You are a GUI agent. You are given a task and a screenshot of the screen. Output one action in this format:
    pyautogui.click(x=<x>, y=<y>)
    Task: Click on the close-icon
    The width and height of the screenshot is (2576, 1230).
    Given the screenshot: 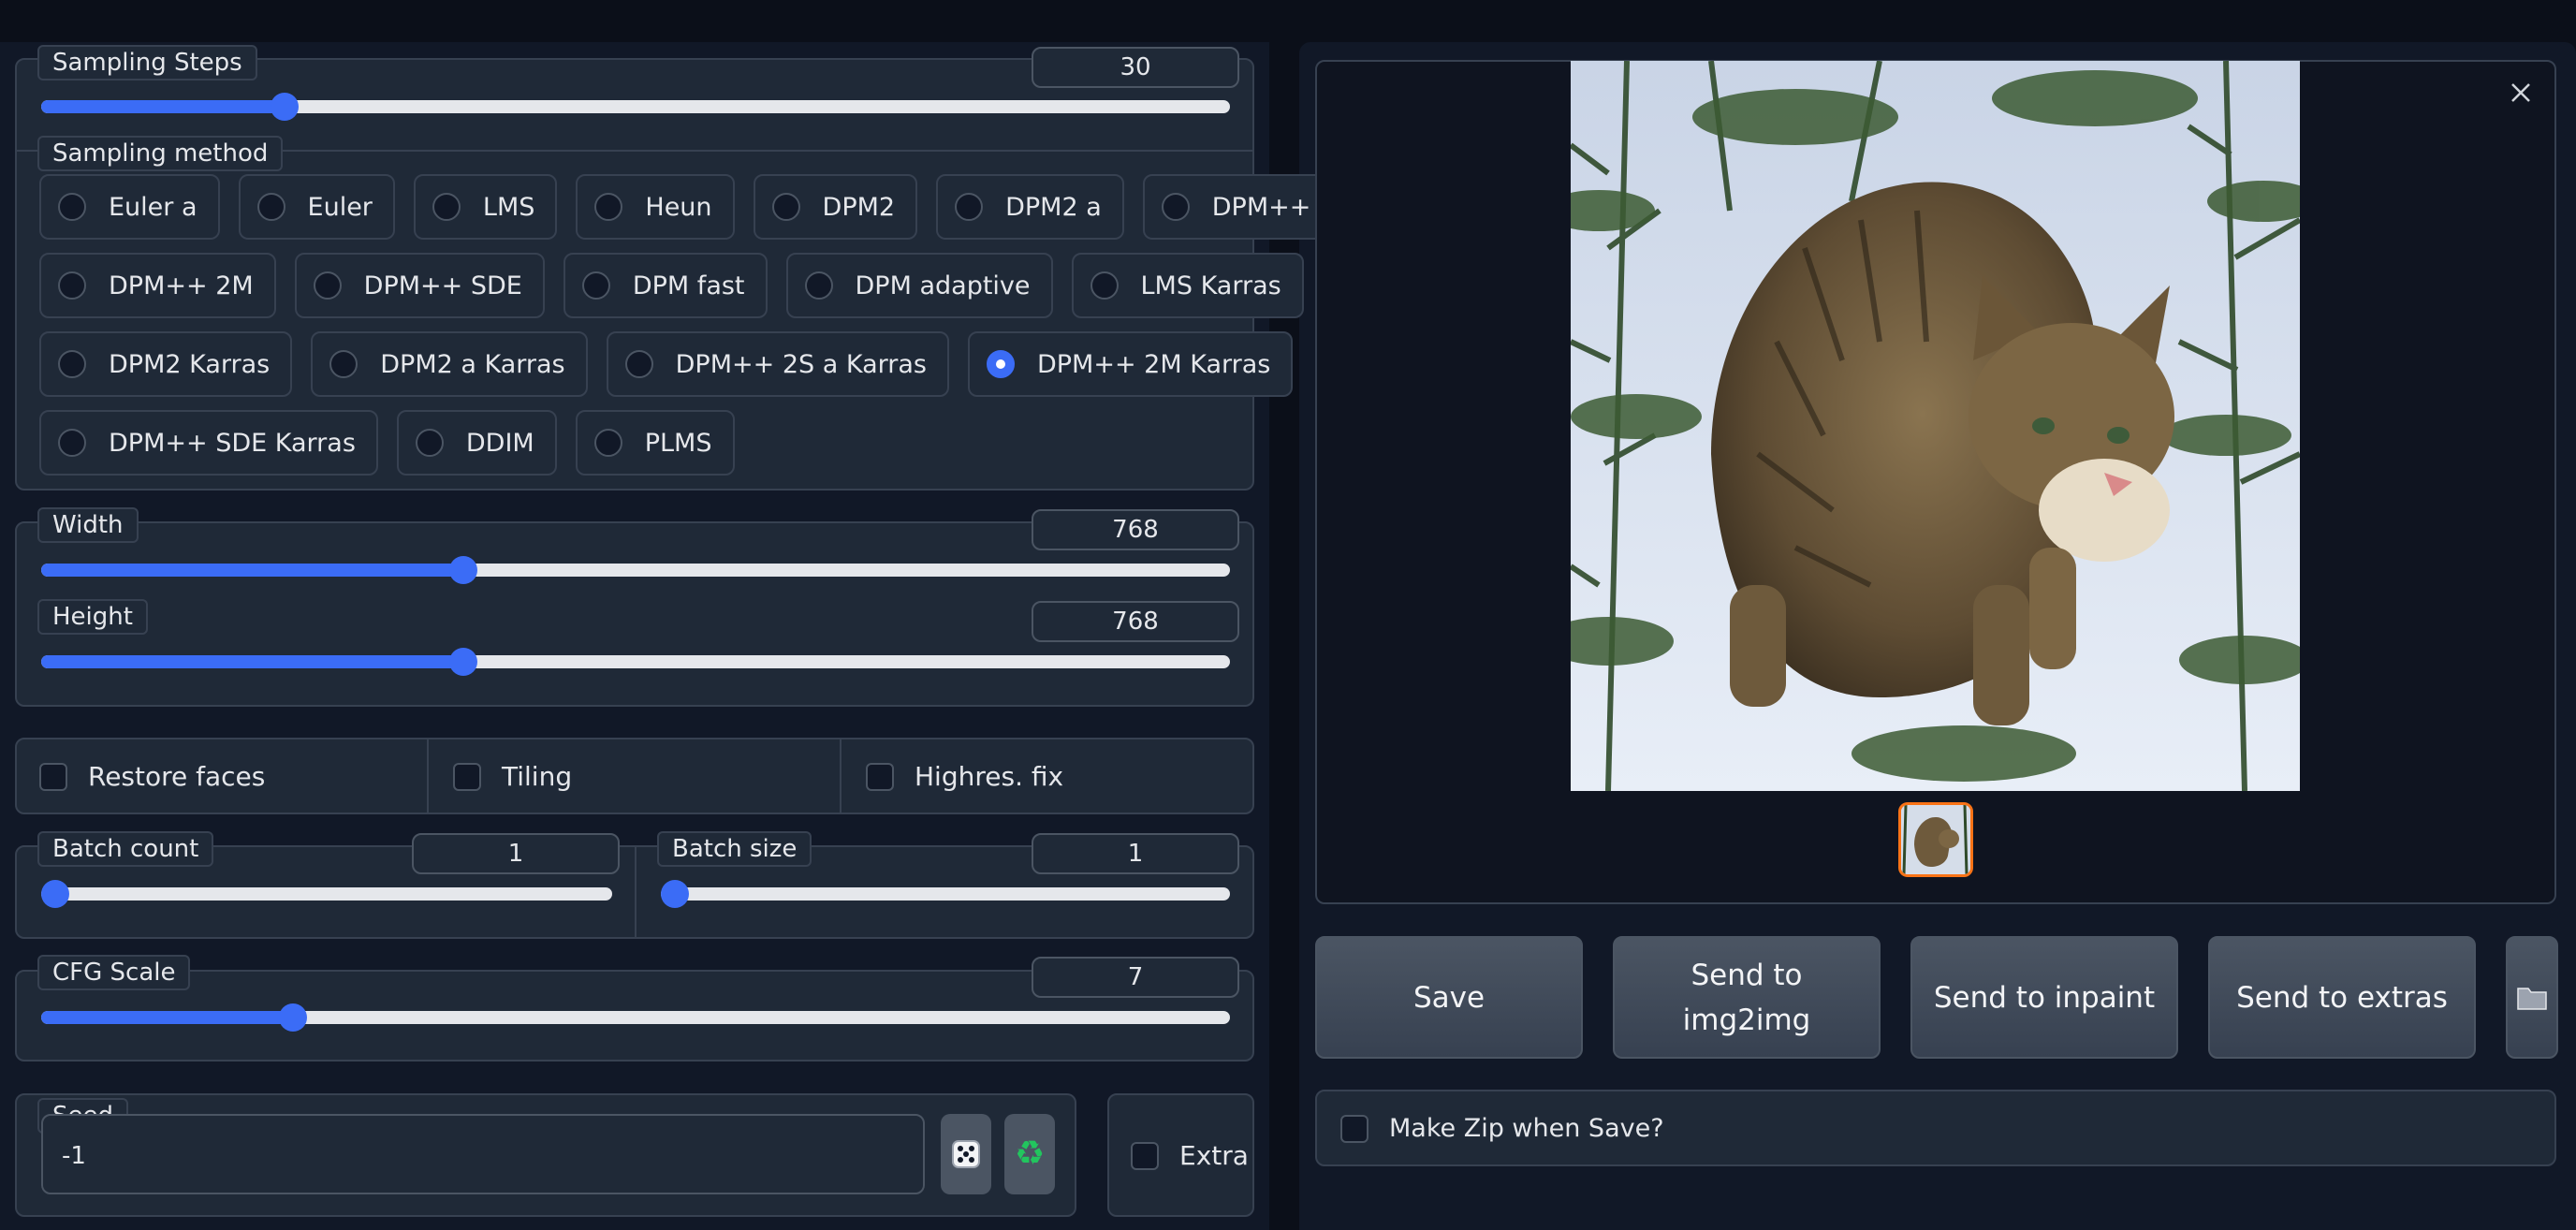 What is the action you would take?
    pyautogui.click(x=2520, y=93)
    